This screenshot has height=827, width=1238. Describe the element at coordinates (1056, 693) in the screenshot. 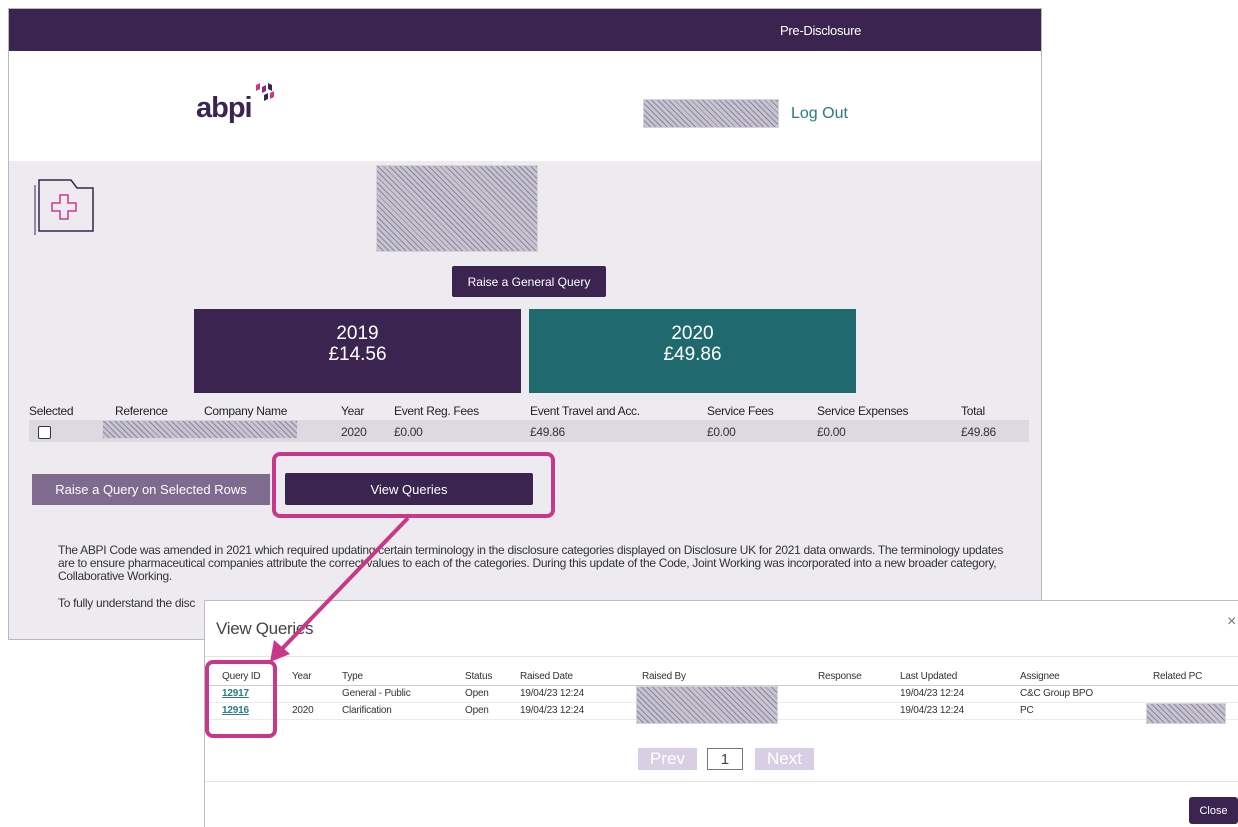

I see `row-assignee: C&C Group BPO` at that location.